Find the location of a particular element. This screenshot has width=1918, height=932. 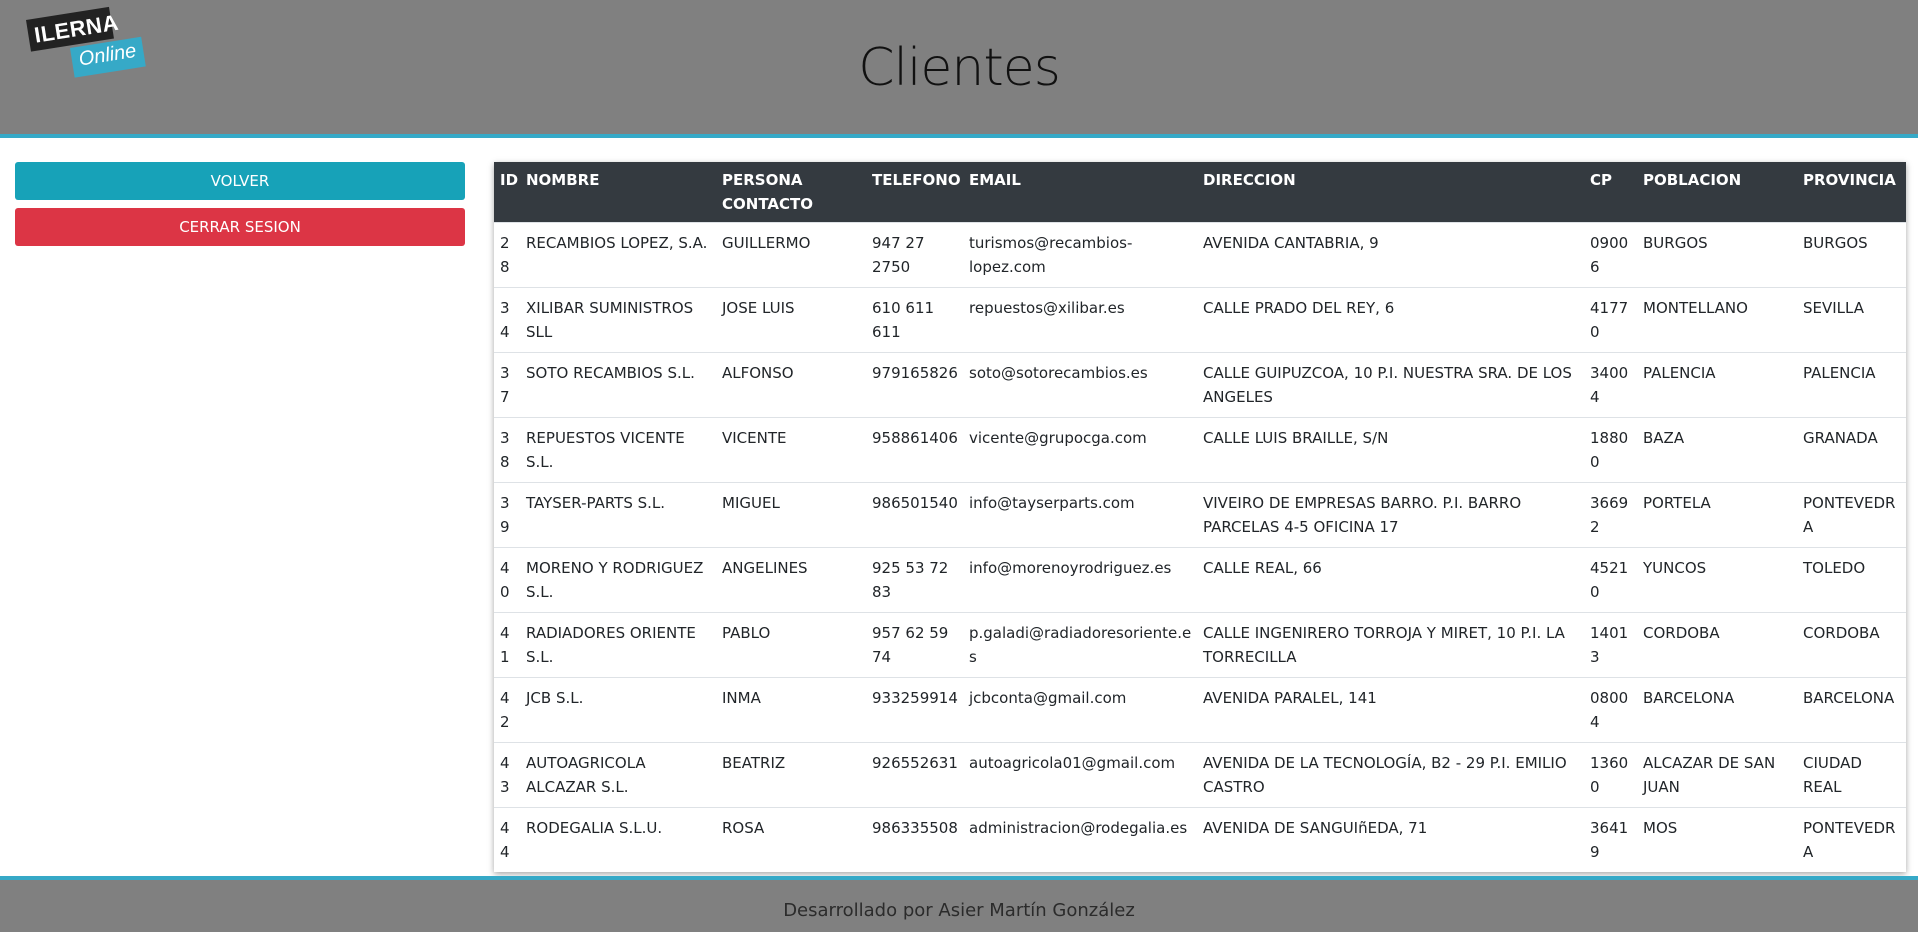

cell-nombre: RECAMBIOS LOPEZ, S.A. is located at coordinates (618, 255).